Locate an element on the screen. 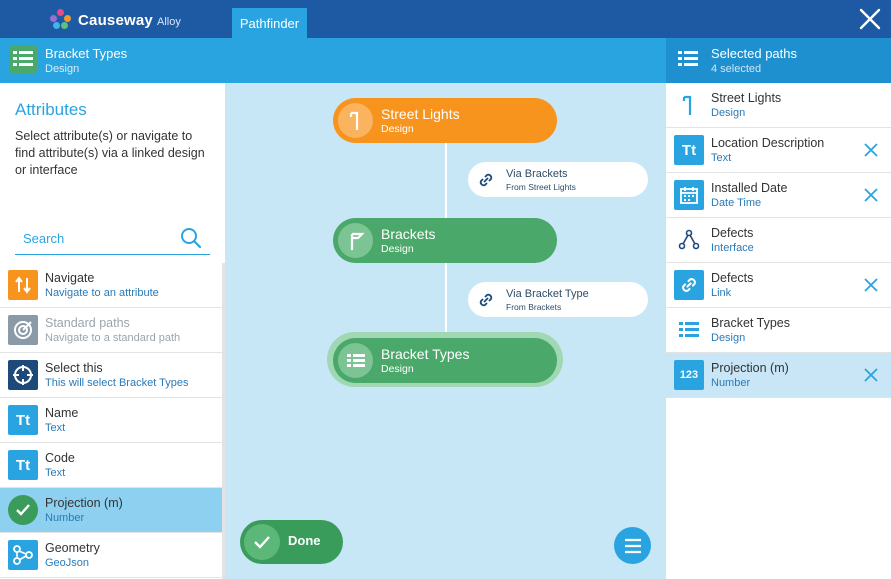  menu-button is located at coordinates (632, 545).